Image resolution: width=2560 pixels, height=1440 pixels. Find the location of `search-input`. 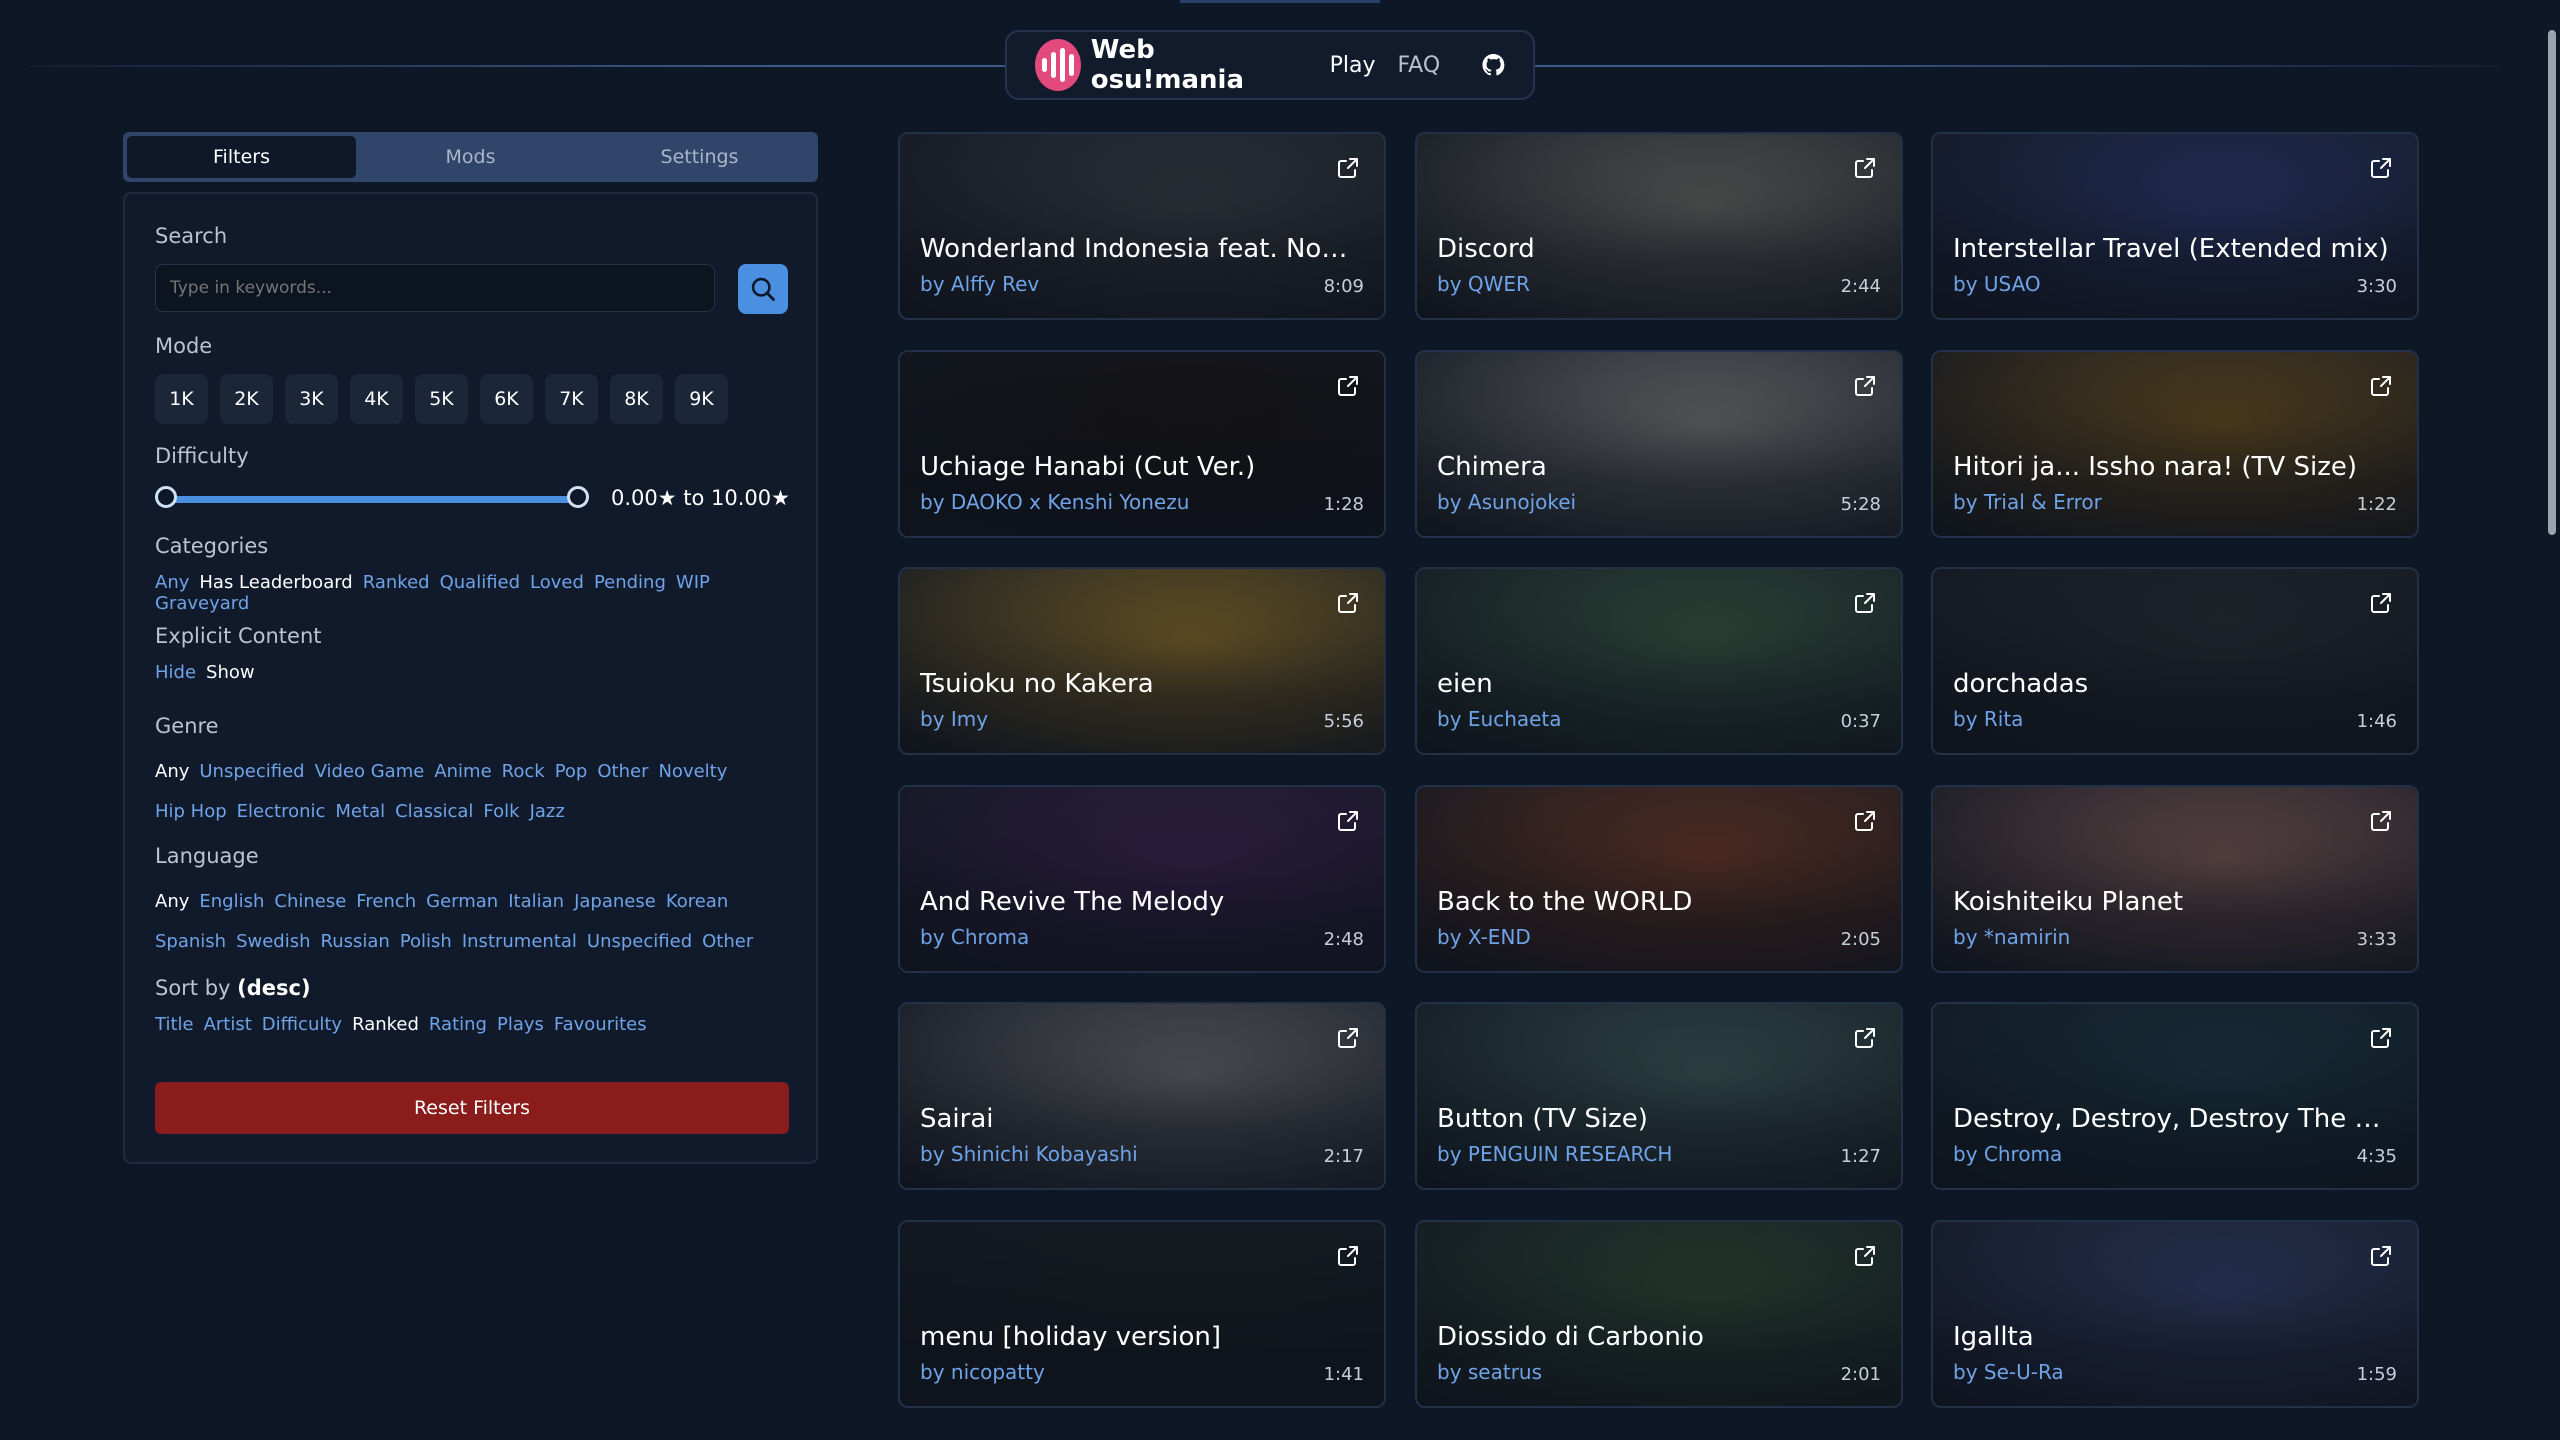

search-input is located at coordinates (435, 288).